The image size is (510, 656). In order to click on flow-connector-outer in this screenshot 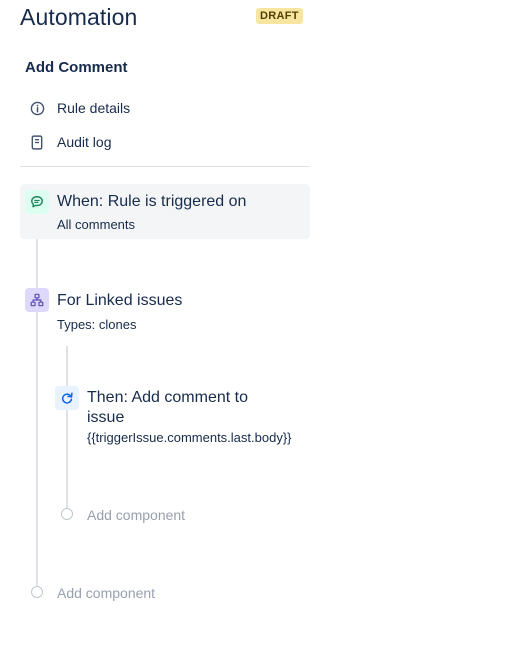, I will do `click(37, 399)`.